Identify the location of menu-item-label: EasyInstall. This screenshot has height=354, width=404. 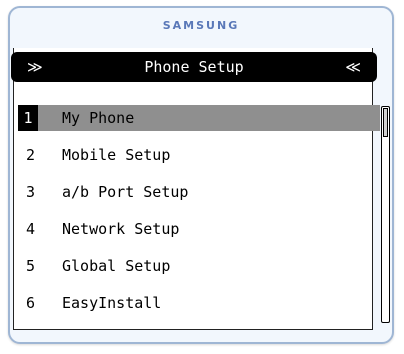
(112, 303).